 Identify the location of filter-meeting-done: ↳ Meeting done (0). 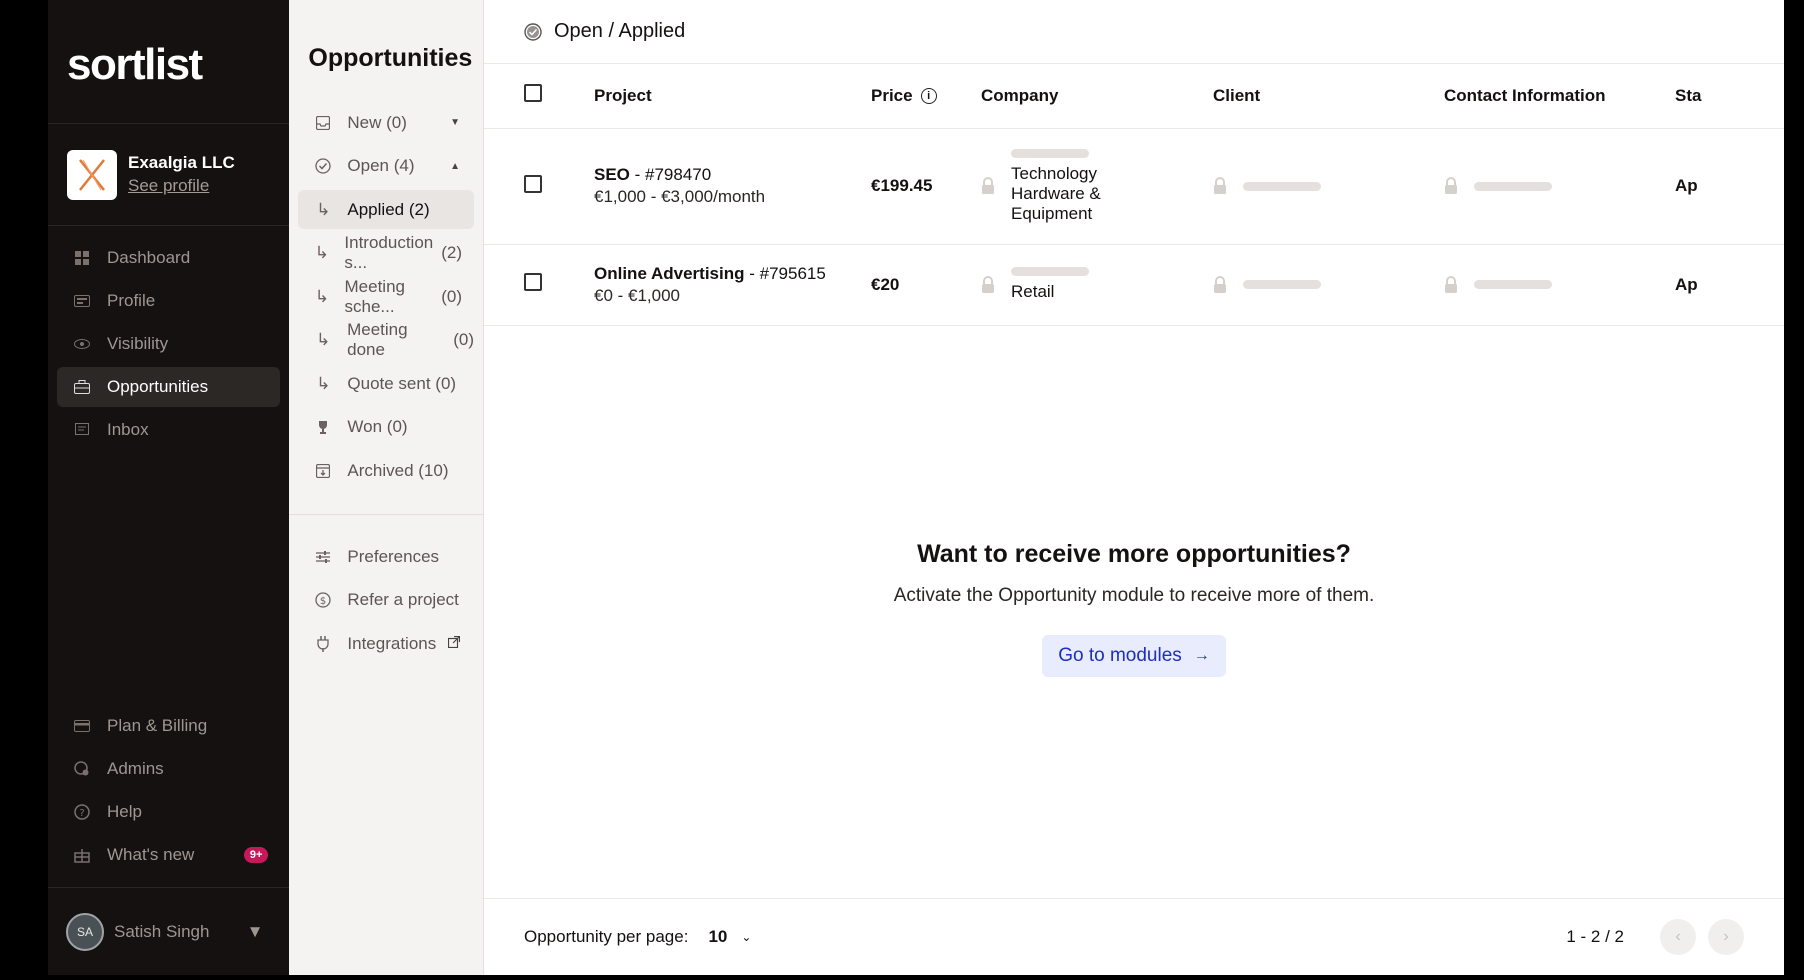
(386, 340).